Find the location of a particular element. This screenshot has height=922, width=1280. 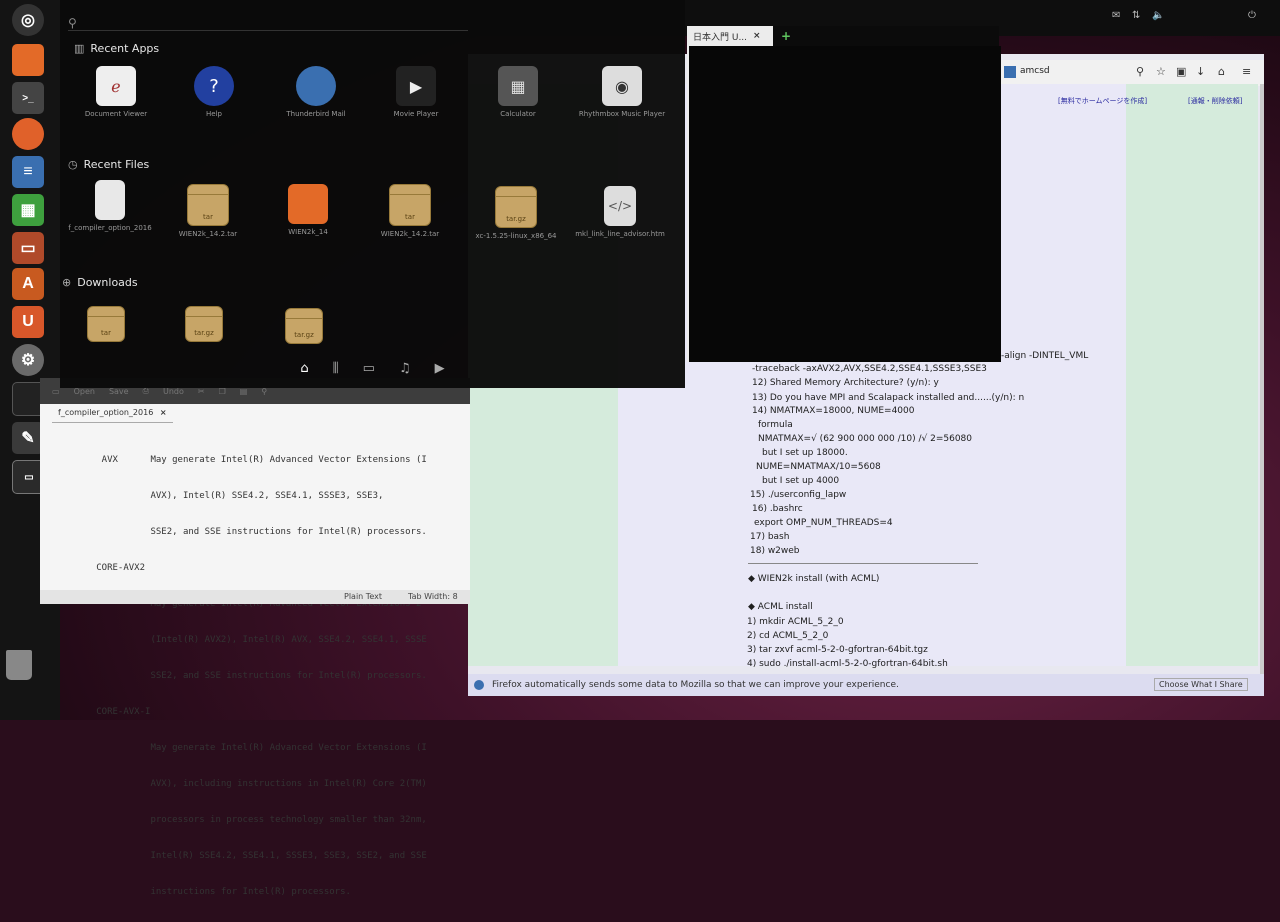

doc-line: 16) .bashrc is located at coordinates (777, 509).